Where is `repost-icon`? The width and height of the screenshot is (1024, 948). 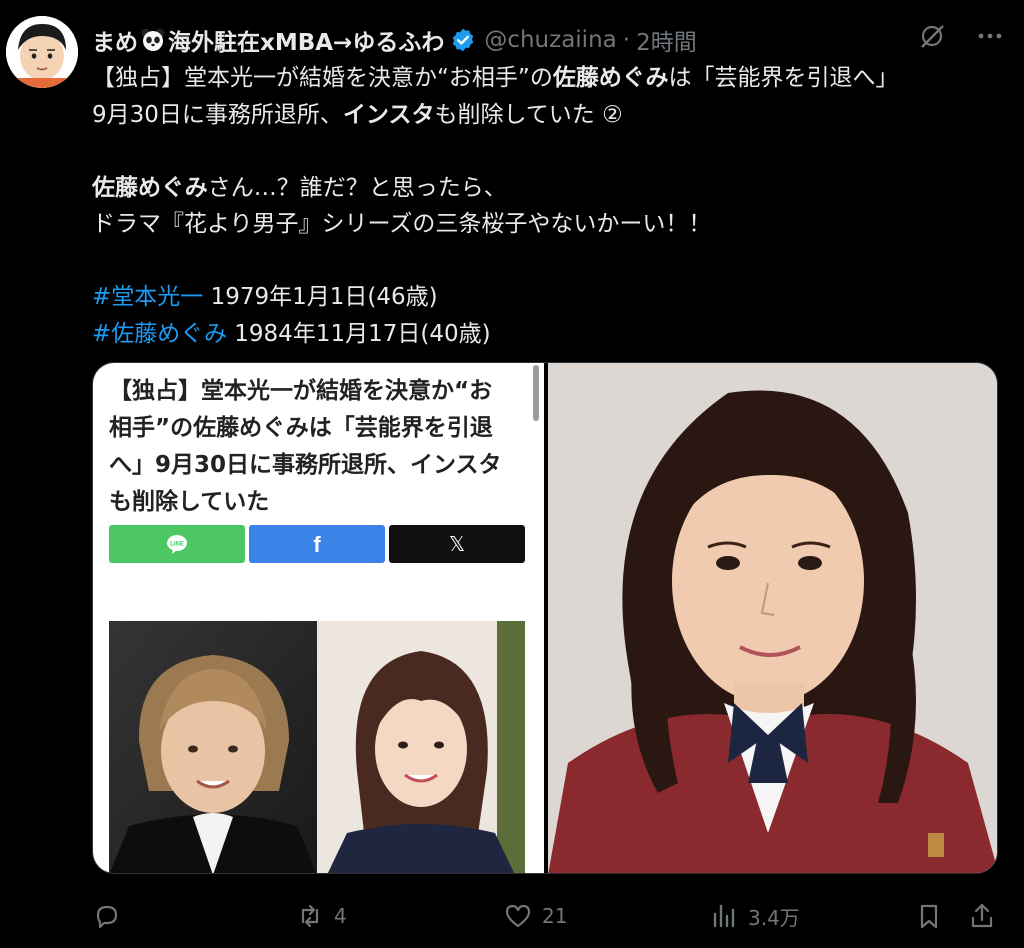
repost-icon is located at coordinates (310, 916).